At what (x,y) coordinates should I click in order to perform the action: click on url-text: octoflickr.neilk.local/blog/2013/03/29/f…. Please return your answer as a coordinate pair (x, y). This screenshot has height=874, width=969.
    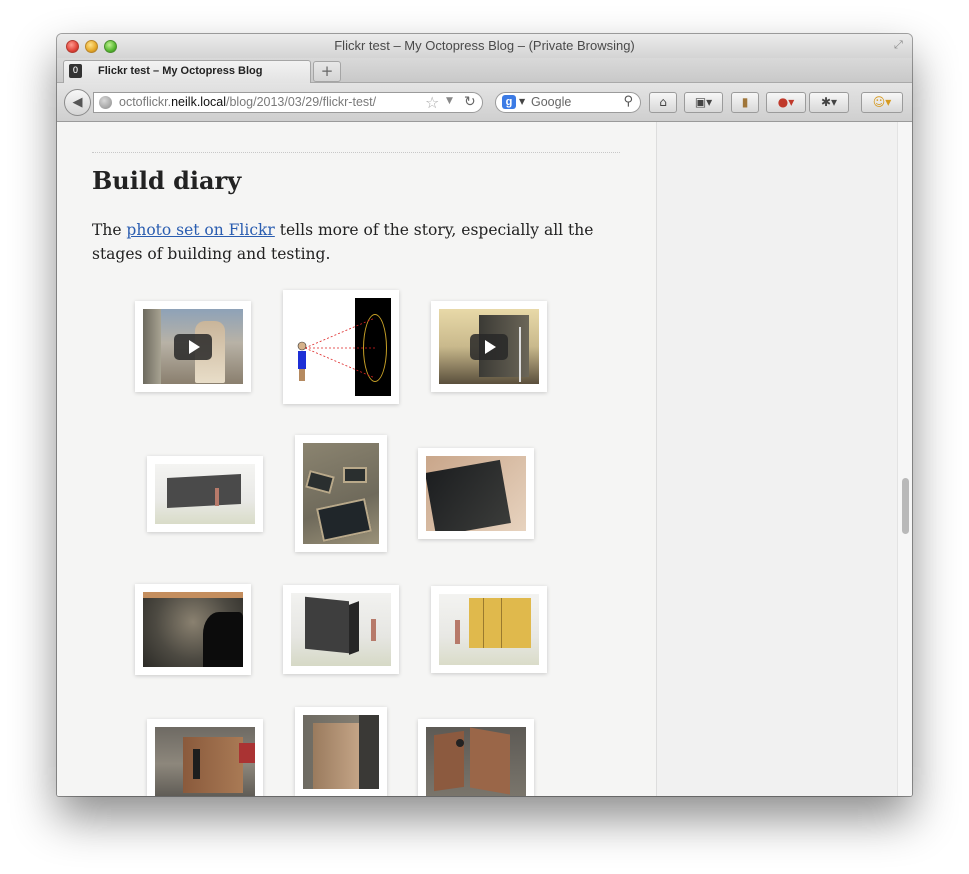
    Looking at the image, I should click on (247, 102).